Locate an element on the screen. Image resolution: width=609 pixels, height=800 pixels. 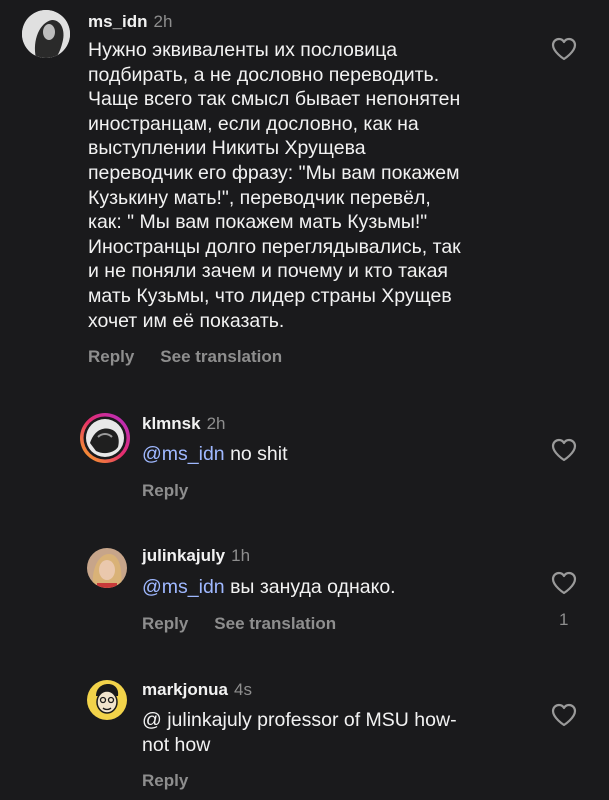
like-count: 1 is located at coordinates (564, 619).